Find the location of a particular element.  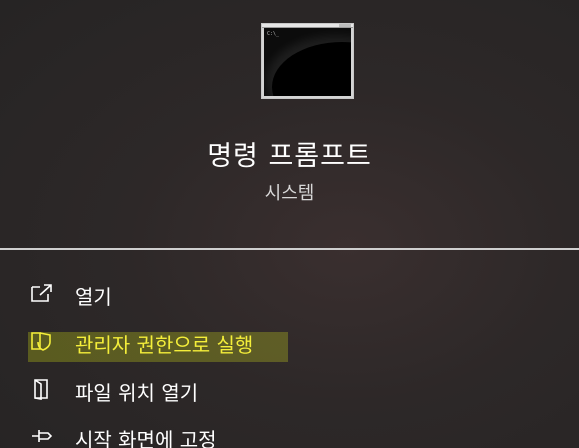

command-prompt-app-icon: C:\_ is located at coordinates (307, 61).